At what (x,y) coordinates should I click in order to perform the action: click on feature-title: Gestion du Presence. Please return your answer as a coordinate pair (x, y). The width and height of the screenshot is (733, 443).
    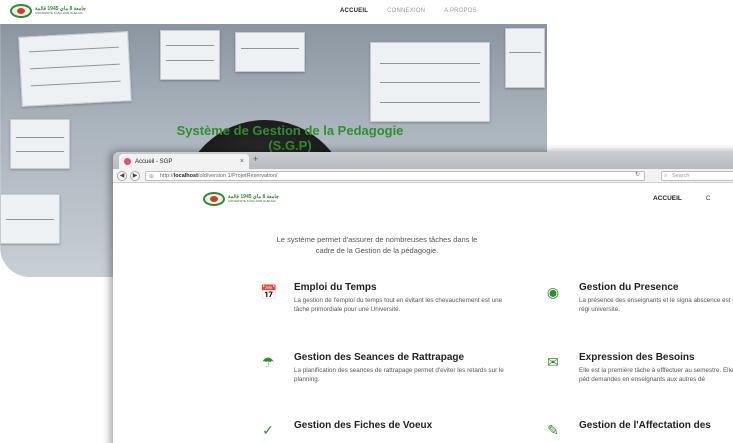
    Looking at the image, I should click on (629, 287).